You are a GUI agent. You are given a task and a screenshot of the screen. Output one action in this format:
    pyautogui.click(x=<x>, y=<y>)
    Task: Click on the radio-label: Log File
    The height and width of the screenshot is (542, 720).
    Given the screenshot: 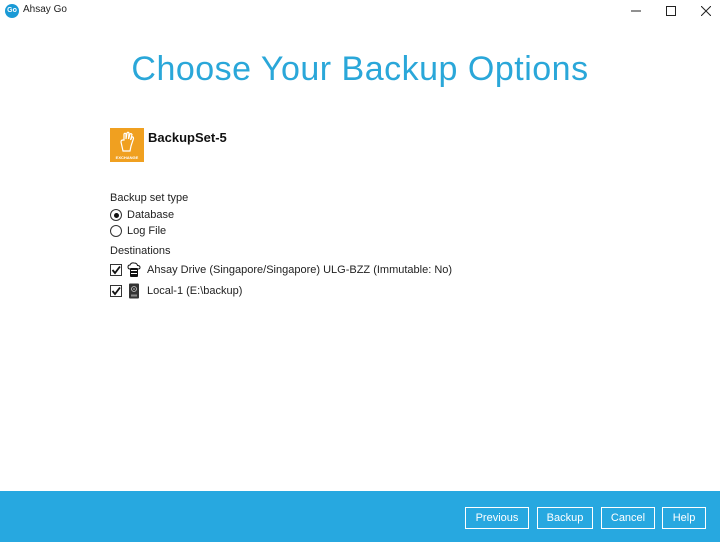 What is the action you would take?
    pyautogui.click(x=147, y=231)
    